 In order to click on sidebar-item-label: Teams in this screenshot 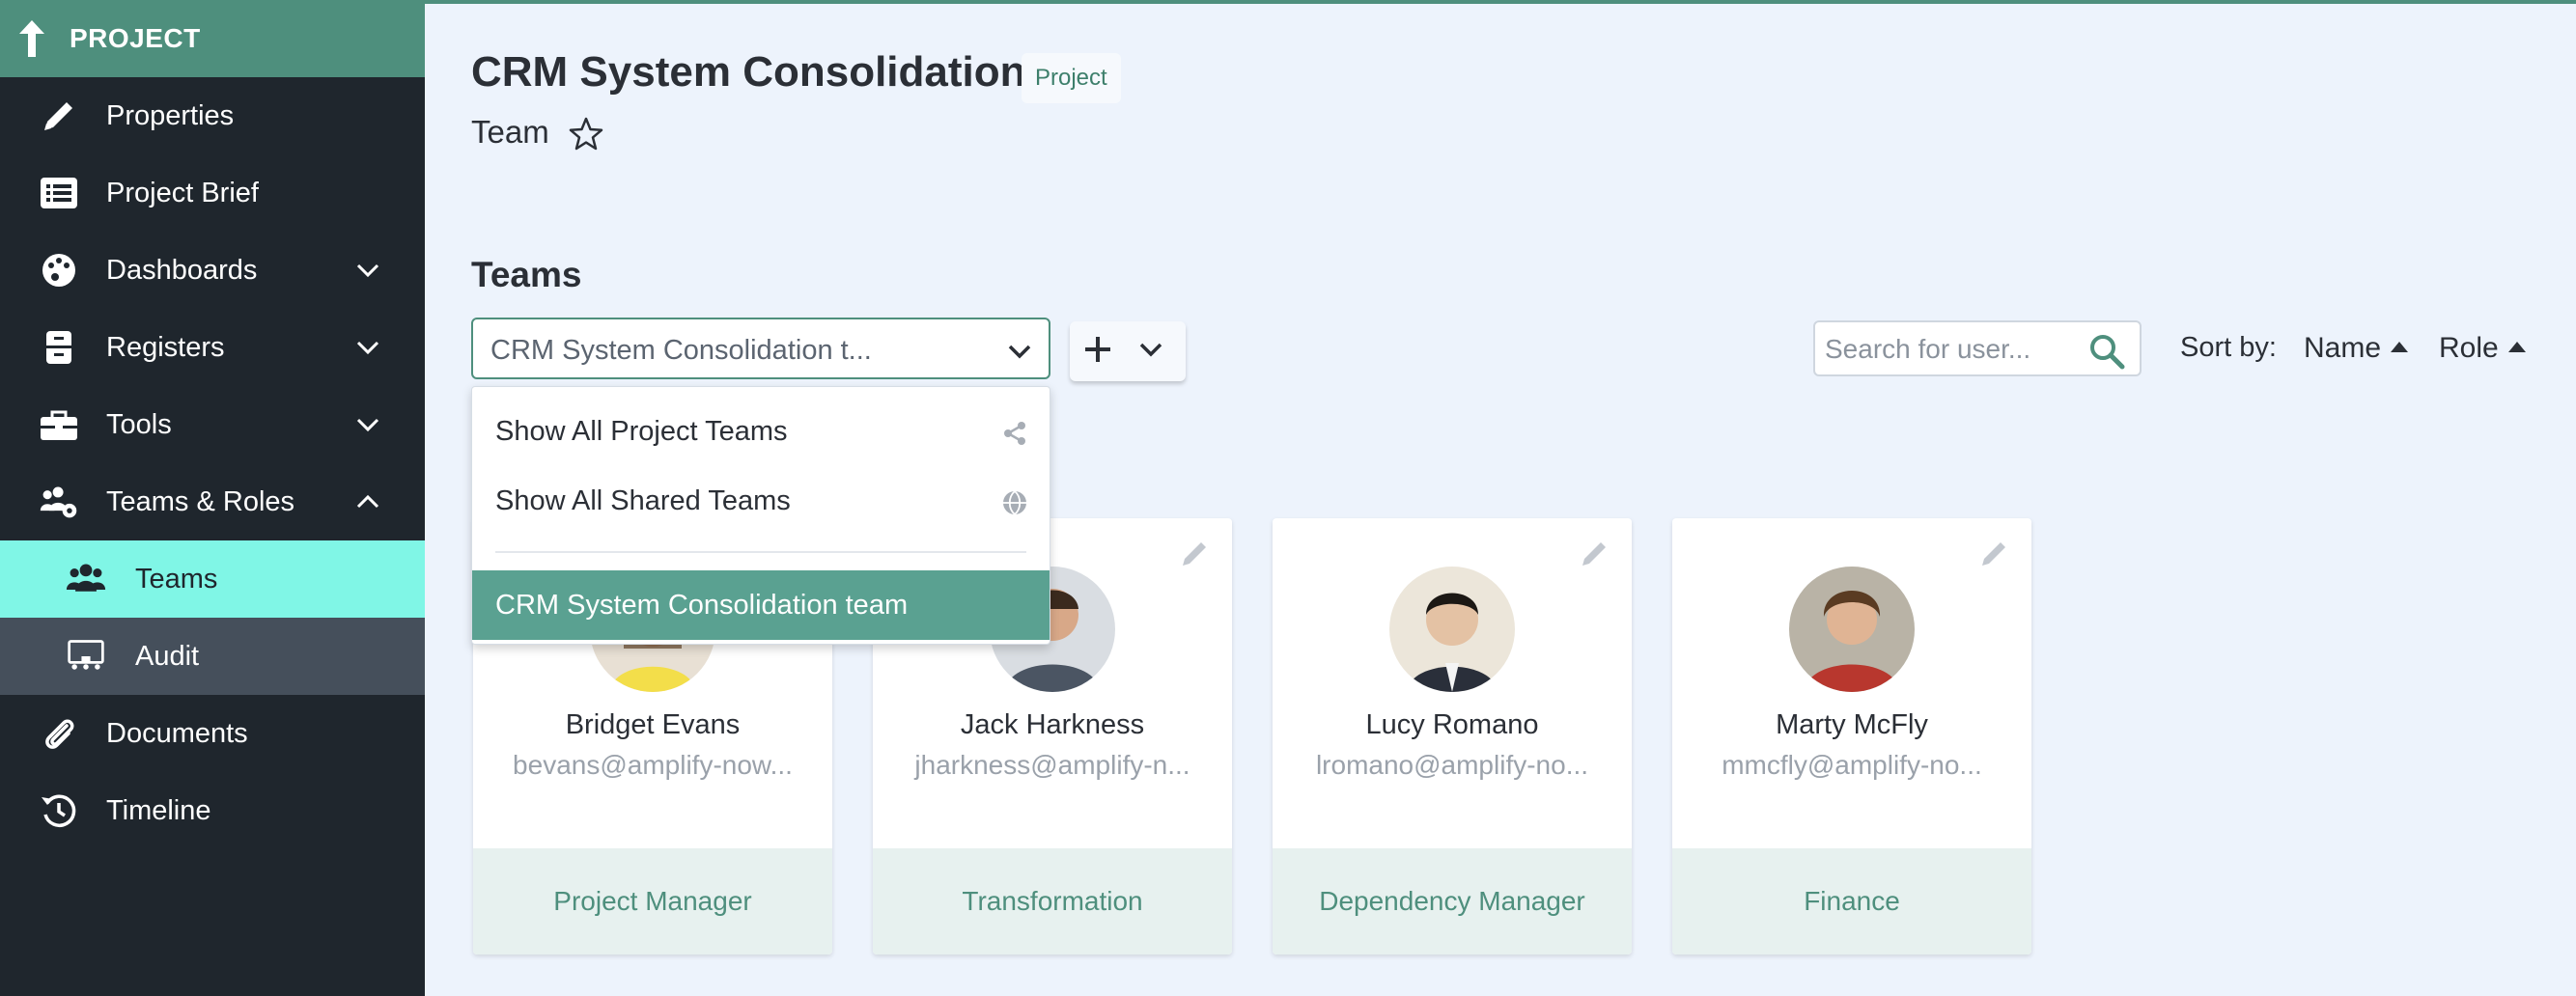, I will do `click(177, 579)`.